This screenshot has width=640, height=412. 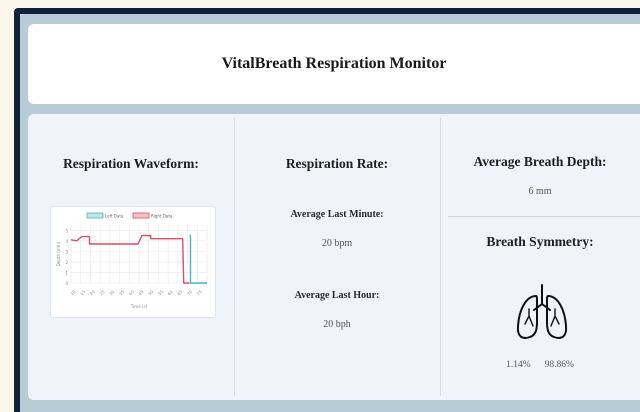 I want to click on symmetry-right-percent: 98.86%, so click(x=559, y=365).